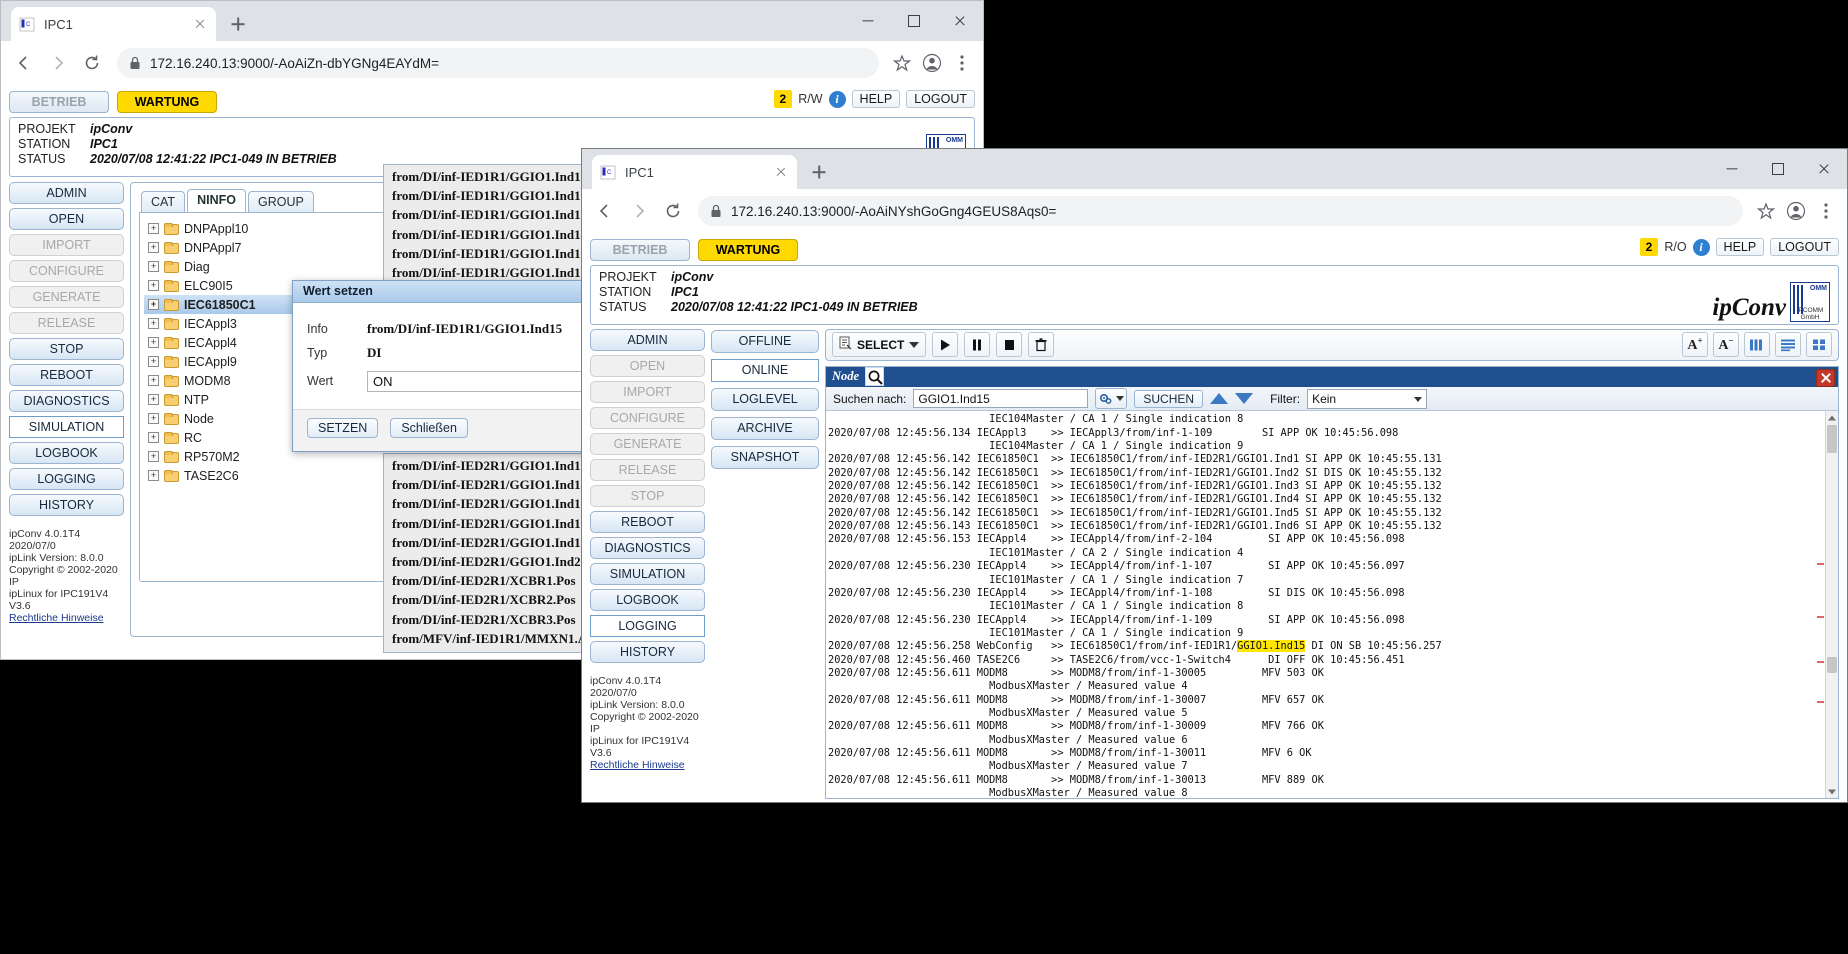 The height and width of the screenshot is (954, 1848). I want to click on font-decrease-icon: A−, so click(1726, 345).